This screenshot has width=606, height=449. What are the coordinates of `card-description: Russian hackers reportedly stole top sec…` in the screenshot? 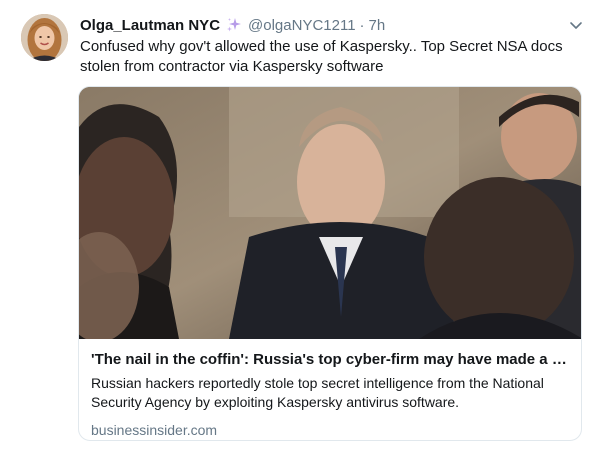 It's located at (317, 392).